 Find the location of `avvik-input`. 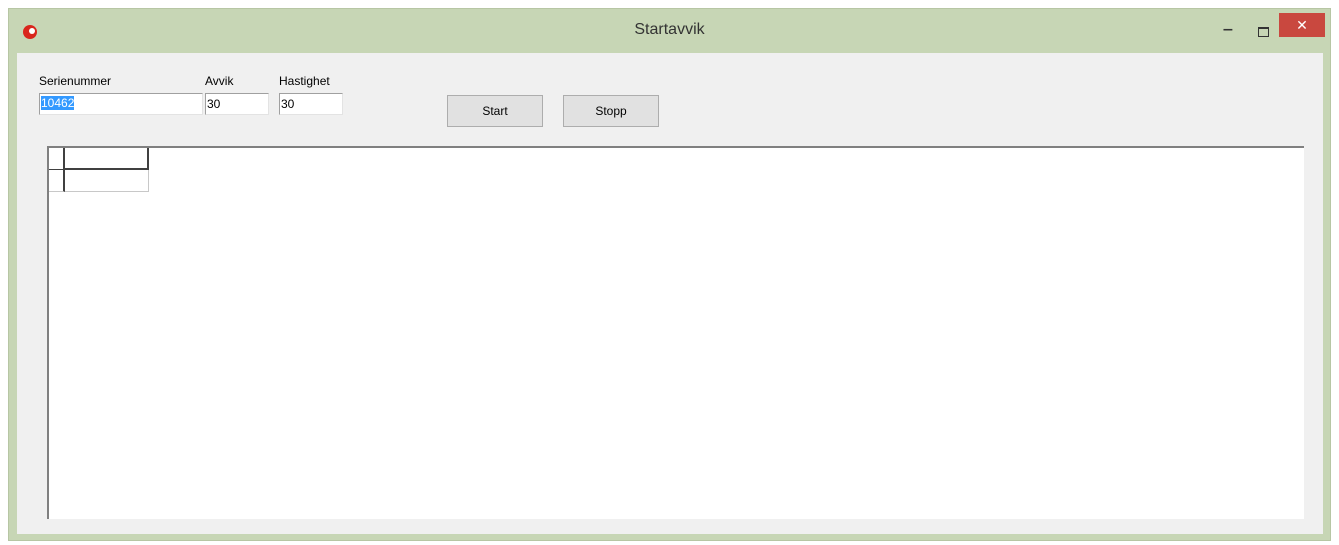

avvik-input is located at coordinates (237, 104).